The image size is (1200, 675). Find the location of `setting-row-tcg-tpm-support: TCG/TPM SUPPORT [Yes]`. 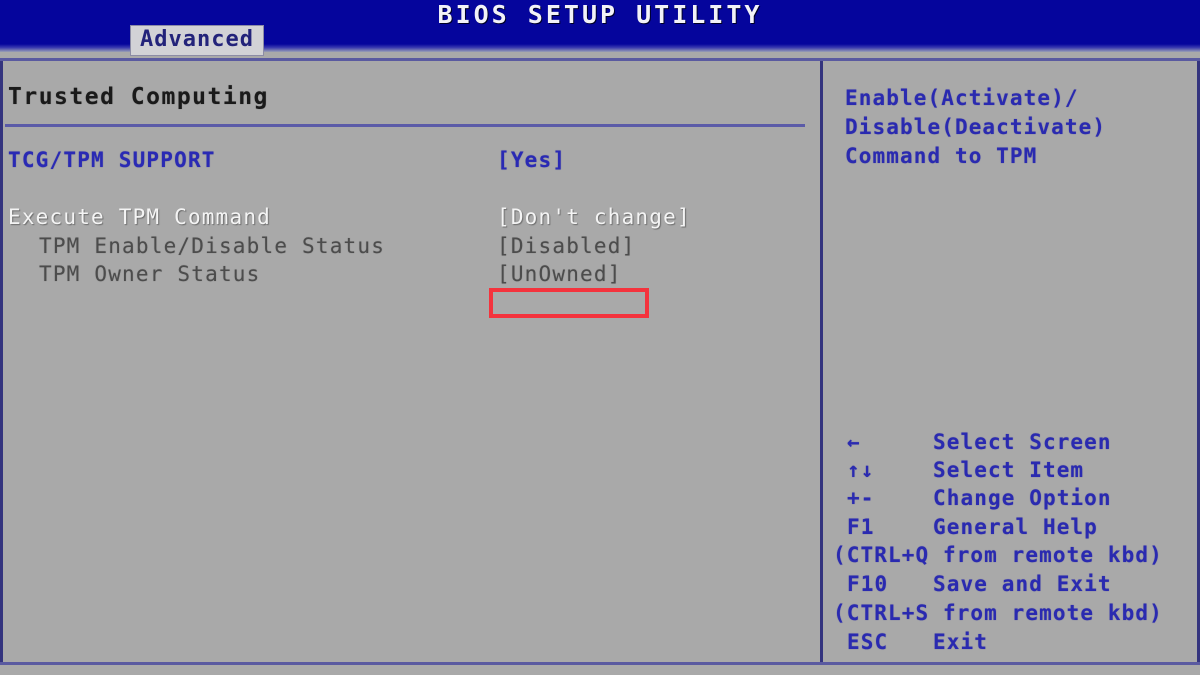

setting-row-tcg-tpm-support: TCG/TPM SUPPORT [Yes] is located at coordinates (413, 160).